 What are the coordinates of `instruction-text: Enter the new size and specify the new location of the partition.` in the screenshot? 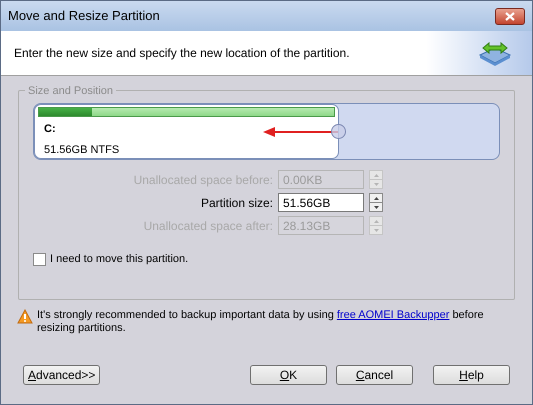 It's located at (182, 53).